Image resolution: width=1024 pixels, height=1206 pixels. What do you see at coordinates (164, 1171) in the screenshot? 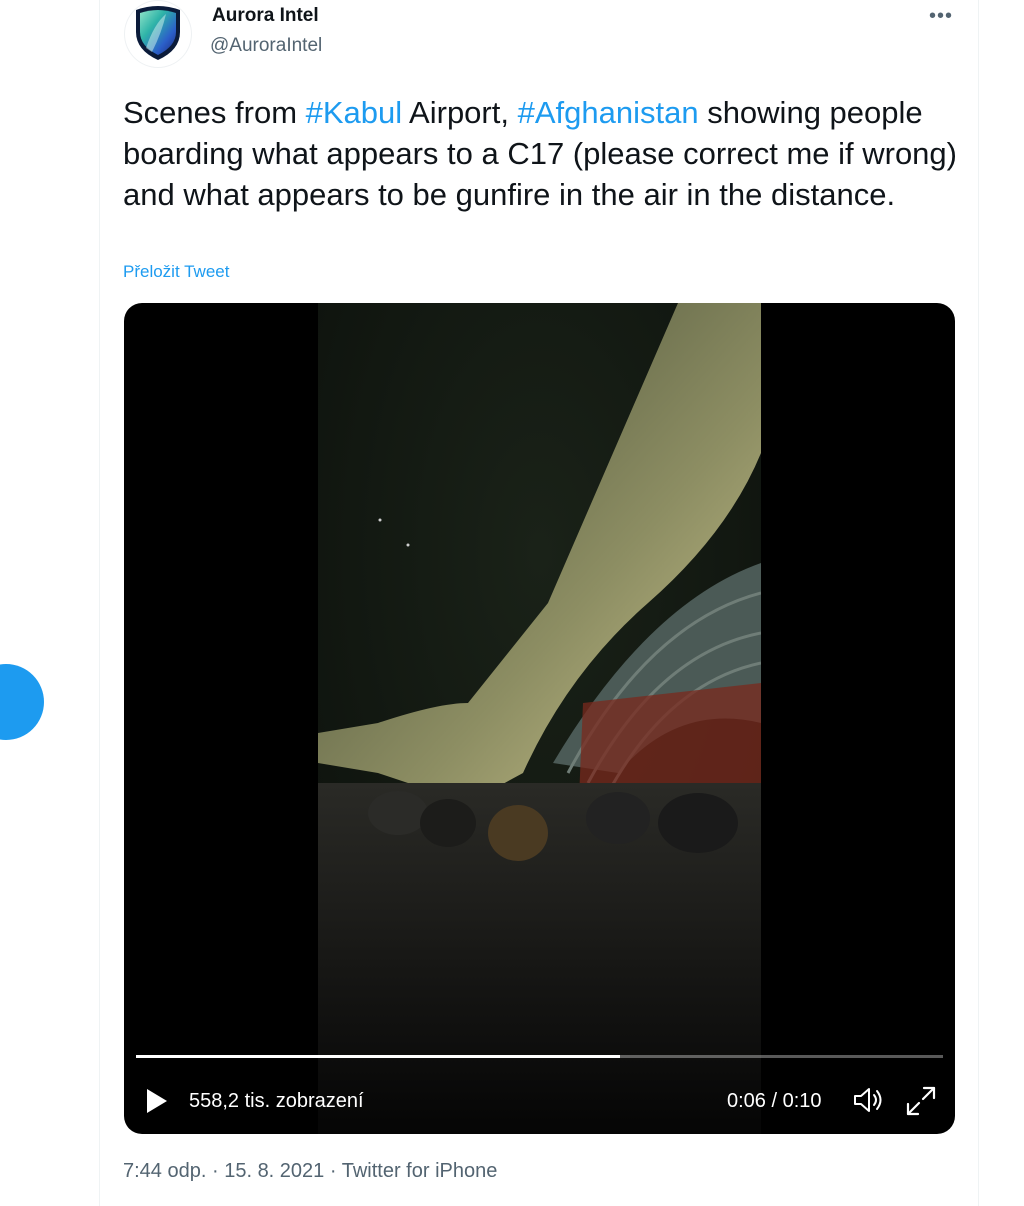
I see `tweet-time: 7:44 odp.` at bounding box center [164, 1171].